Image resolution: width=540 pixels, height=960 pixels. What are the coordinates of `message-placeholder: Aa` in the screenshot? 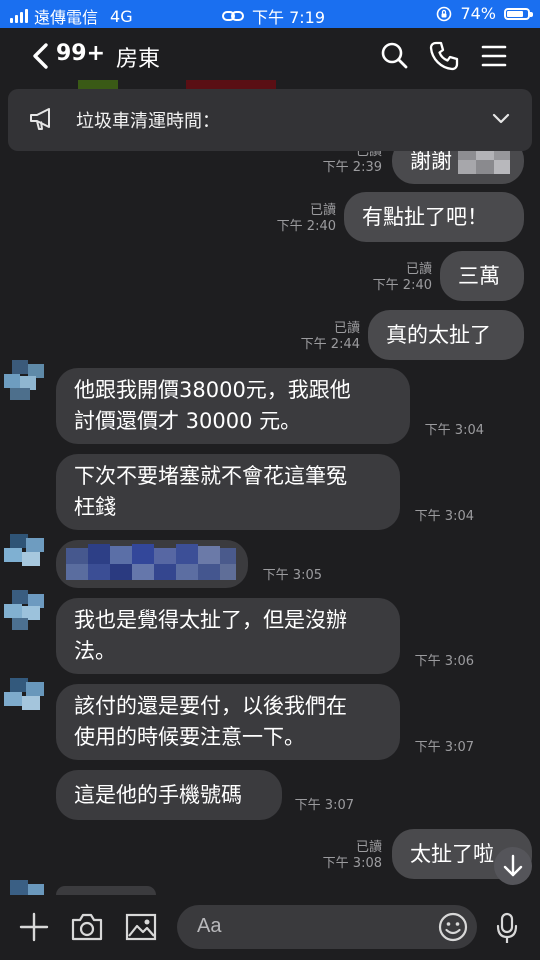 It's located at (209, 926).